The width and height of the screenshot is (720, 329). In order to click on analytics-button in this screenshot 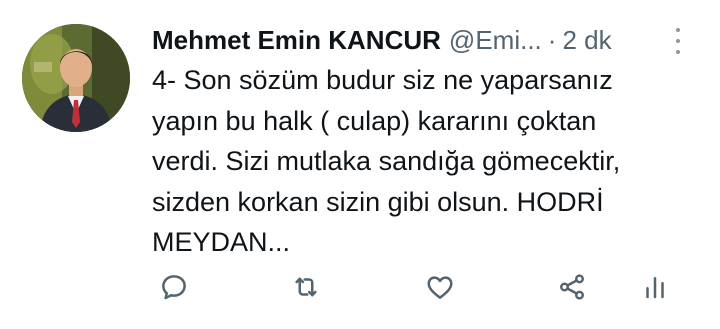, I will do `click(655, 287)`.